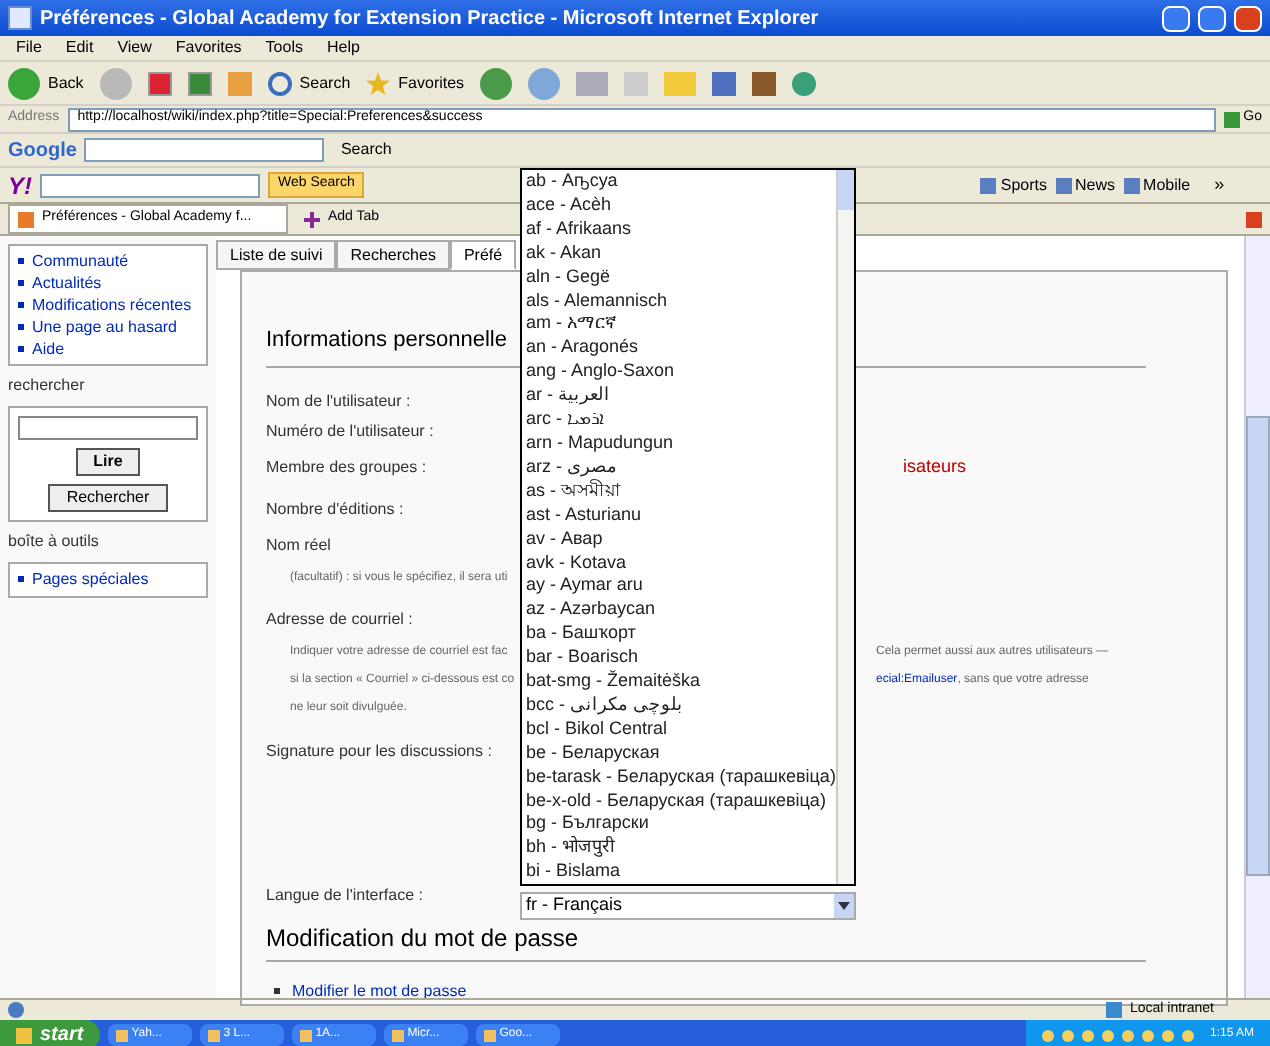  I want to click on dropdown-option: bh - भोजपुरी, so click(679, 848).